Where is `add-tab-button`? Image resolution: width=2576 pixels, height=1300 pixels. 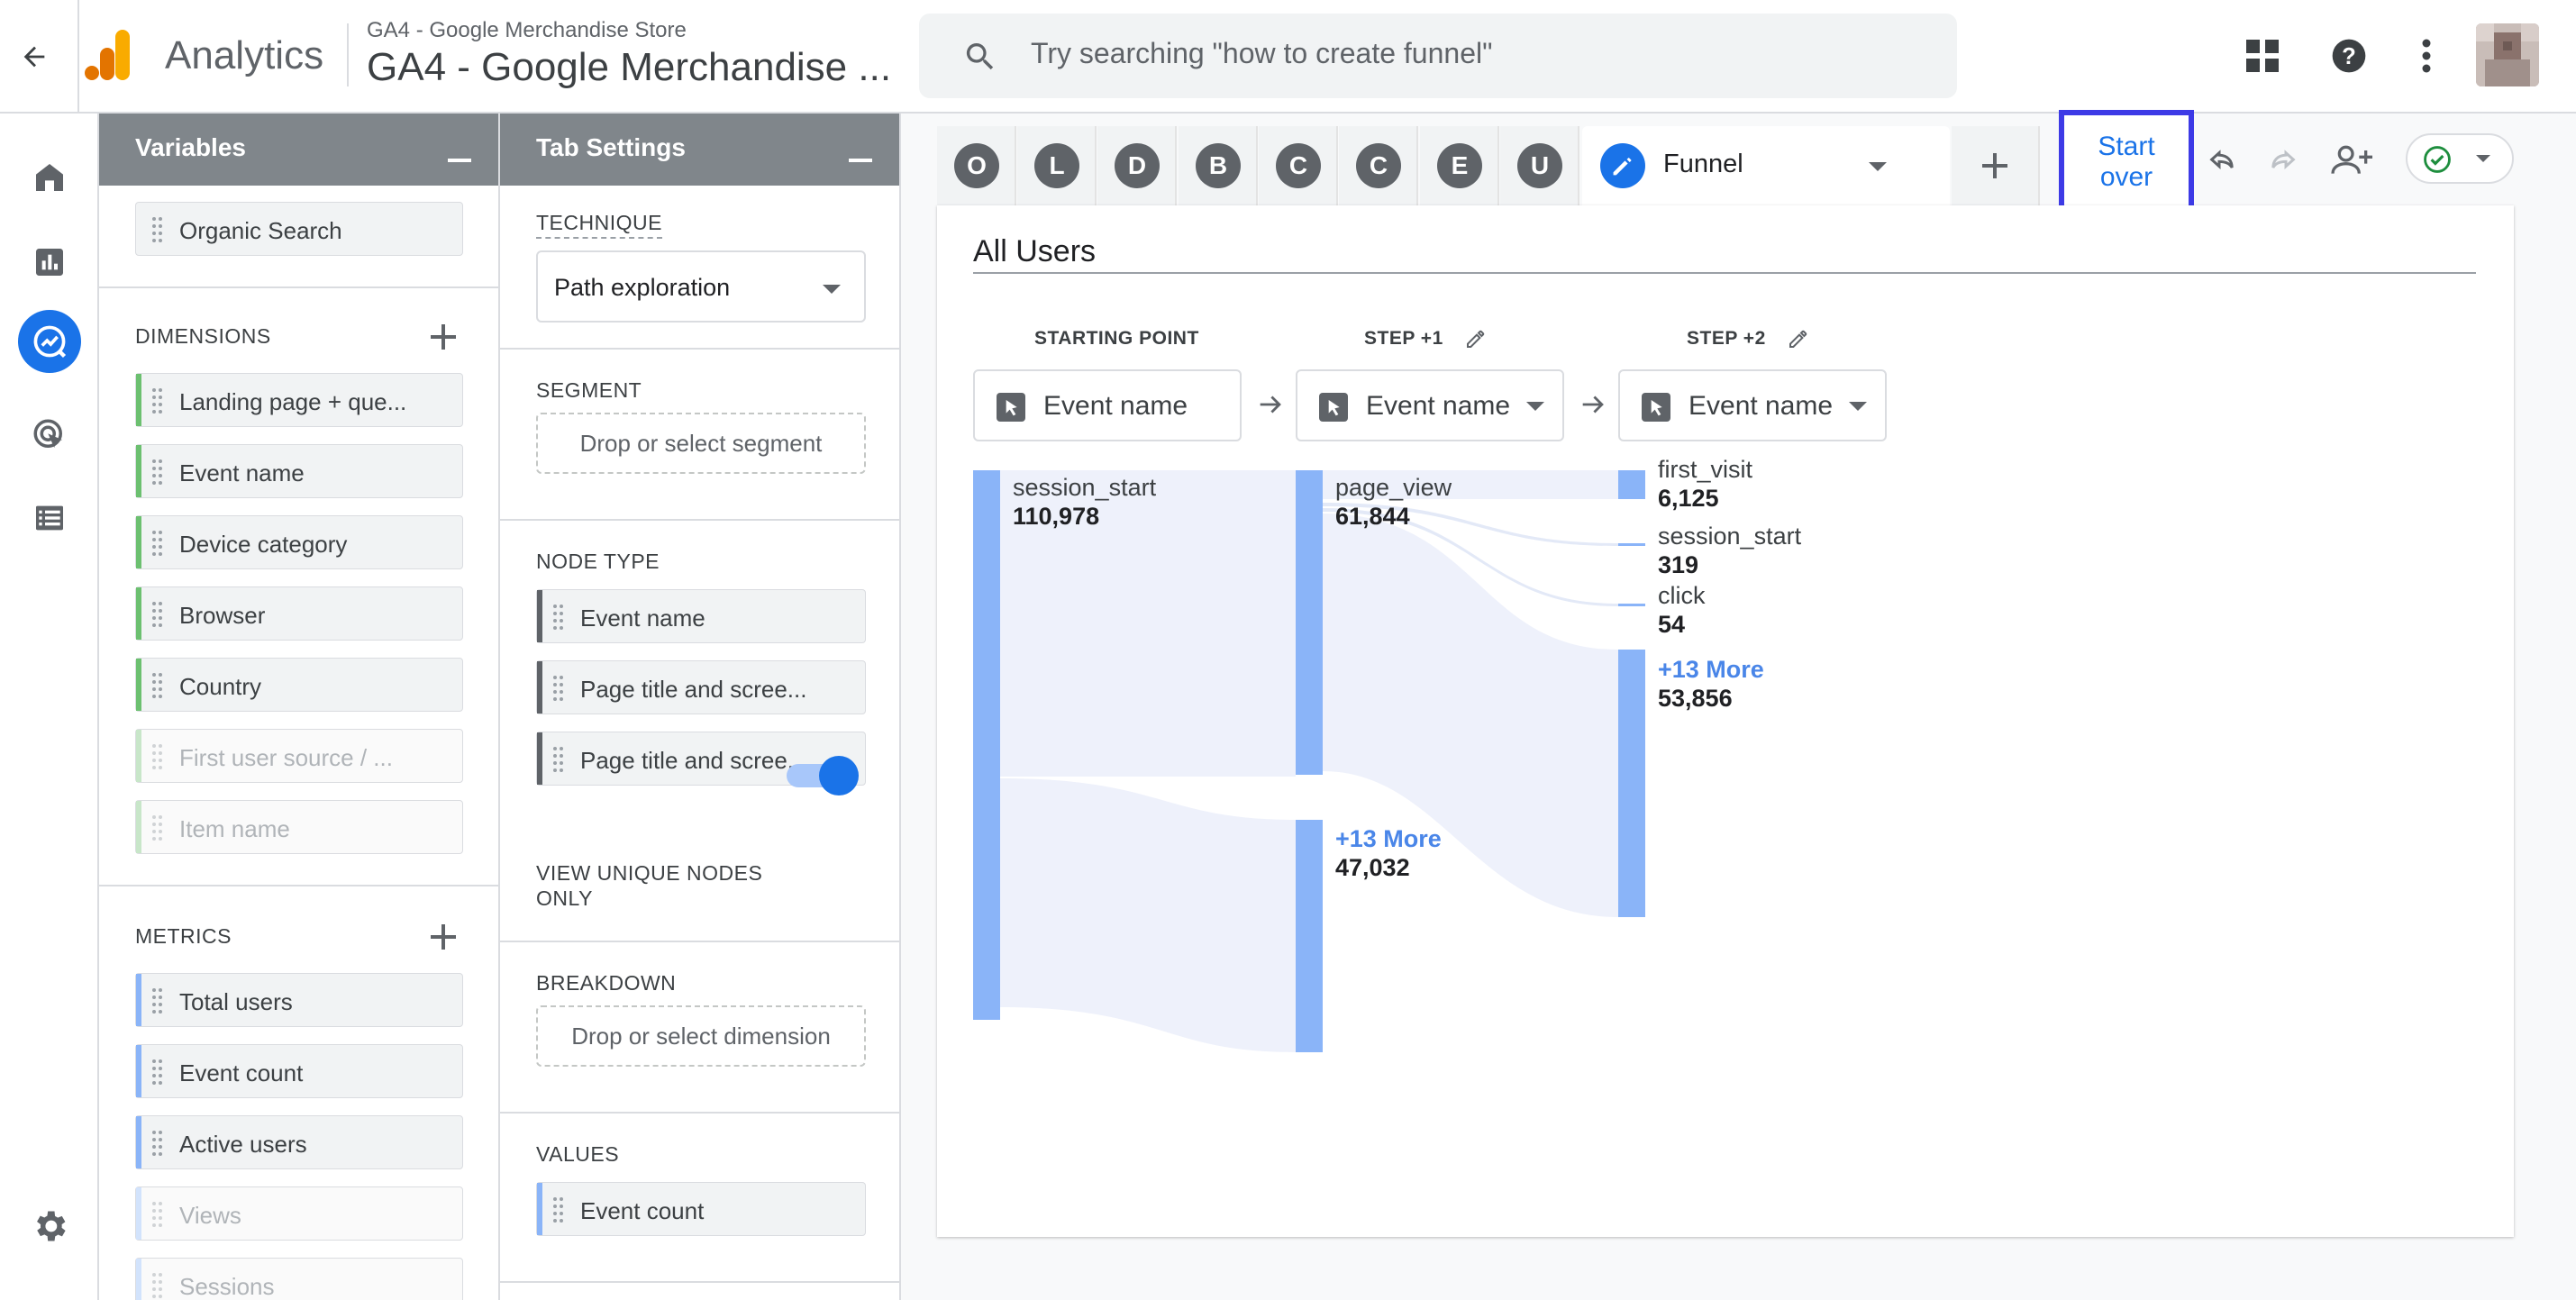
add-tab-button is located at coordinates (1996, 165).